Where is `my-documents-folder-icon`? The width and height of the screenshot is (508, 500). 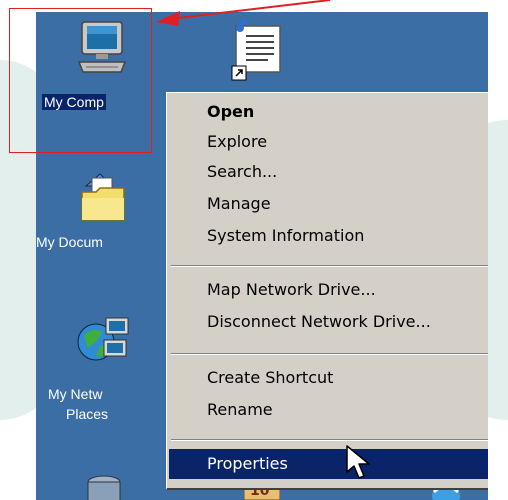
my-documents-folder-icon is located at coordinates (103, 200).